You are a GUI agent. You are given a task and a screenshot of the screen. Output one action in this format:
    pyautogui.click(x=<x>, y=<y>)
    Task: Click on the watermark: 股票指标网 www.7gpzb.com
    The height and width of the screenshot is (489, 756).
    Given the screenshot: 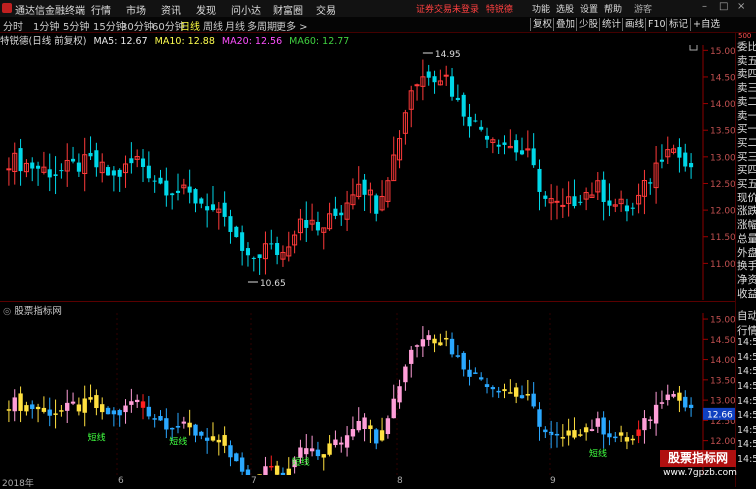 What is the action you would take?
    pyautogui.click(x=700, y=465)
    